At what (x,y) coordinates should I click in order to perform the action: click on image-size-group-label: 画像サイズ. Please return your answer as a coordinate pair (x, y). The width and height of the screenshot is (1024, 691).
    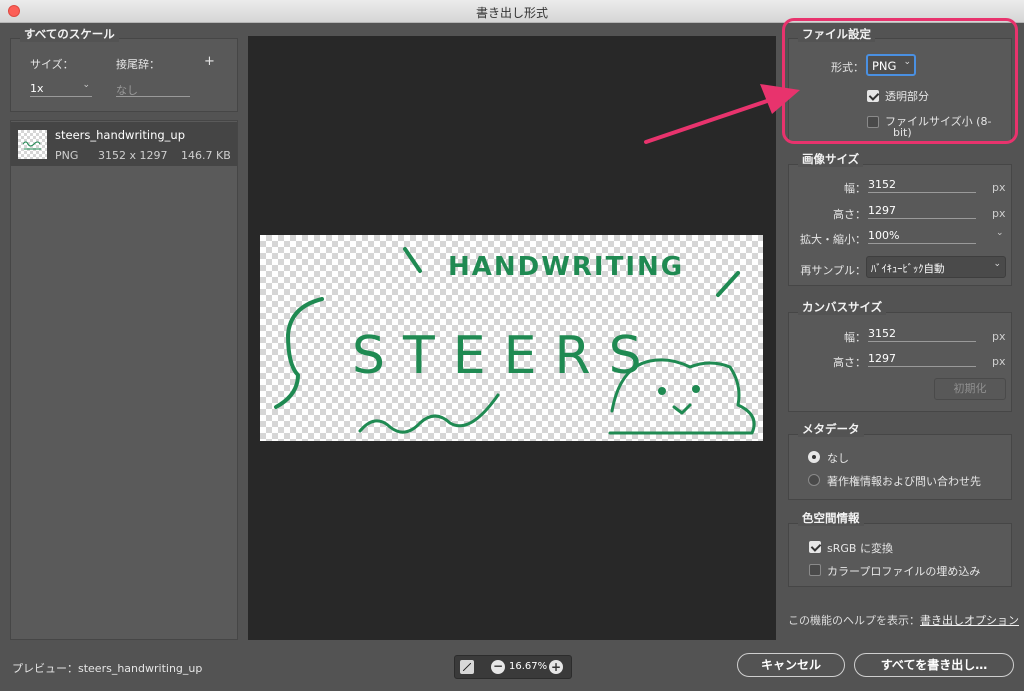
    Looking at the image, I should click on (831, 159).